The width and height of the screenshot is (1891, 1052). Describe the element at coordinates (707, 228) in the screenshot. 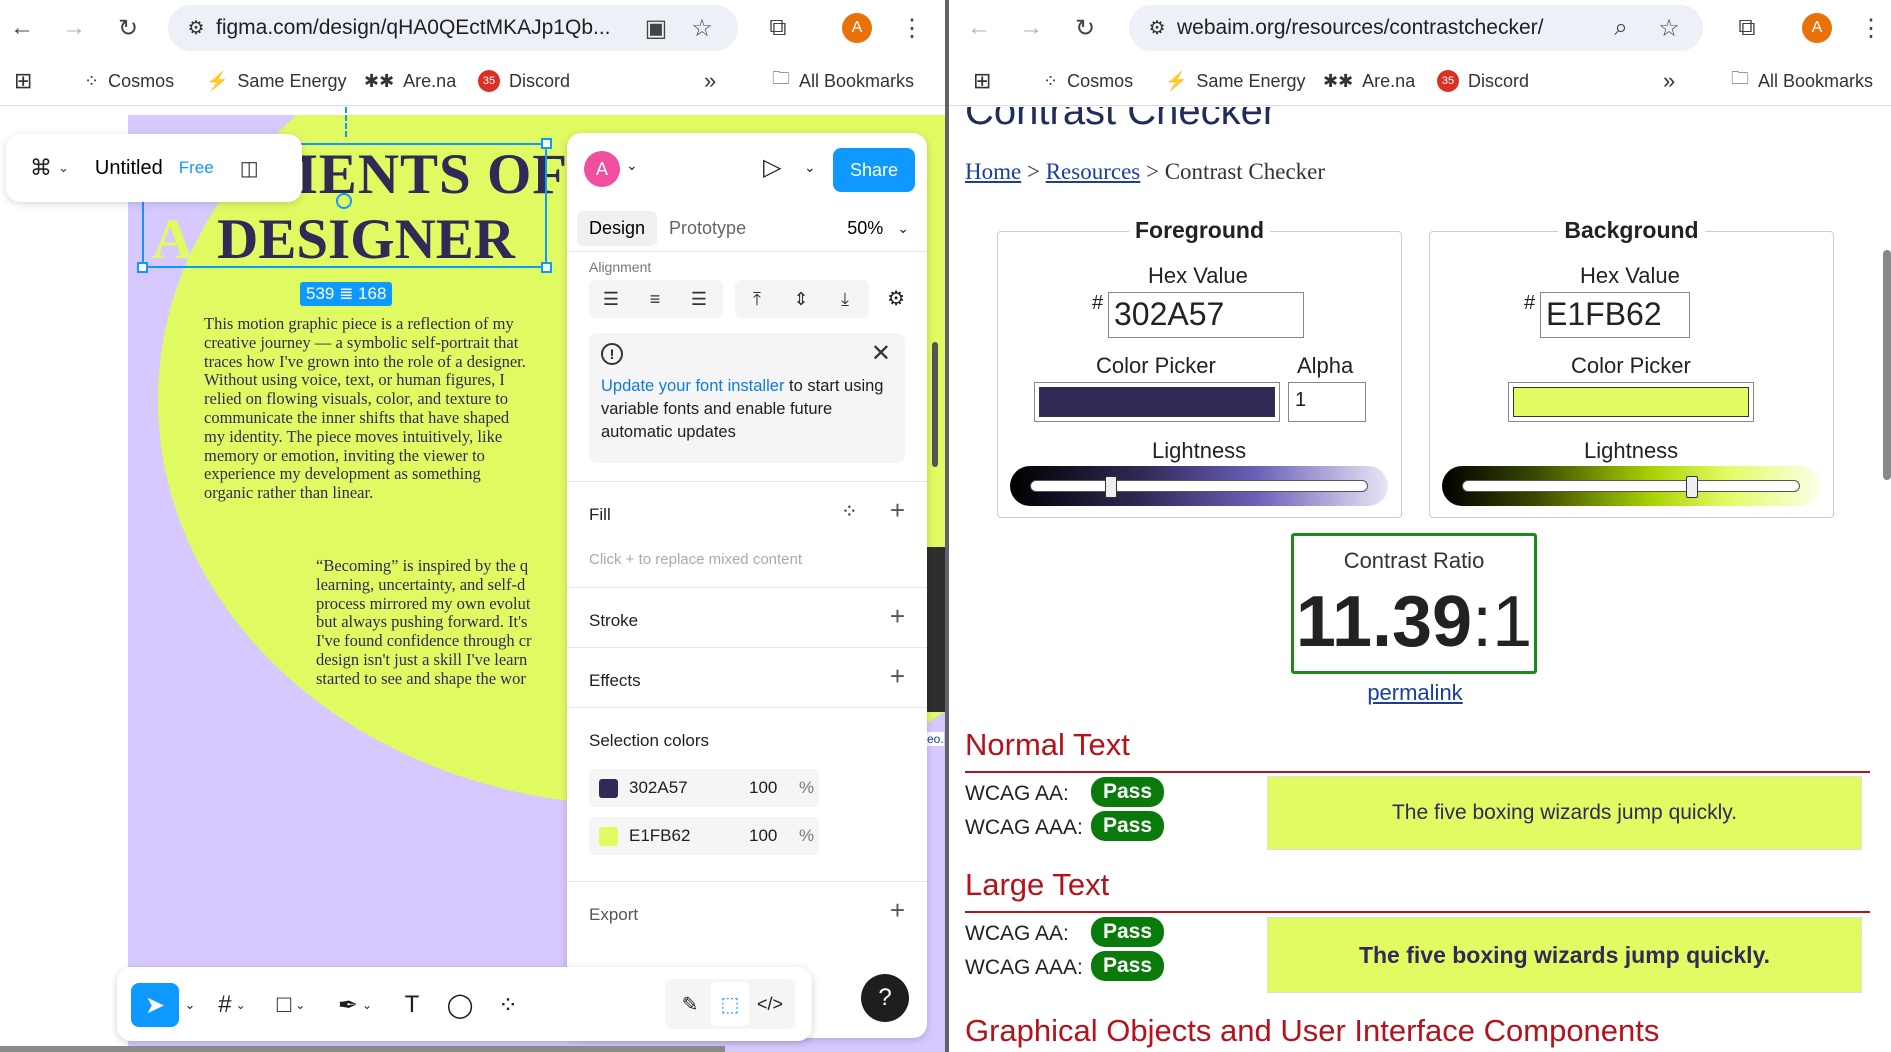

I see `tab-prototype: Prototype` at that location.